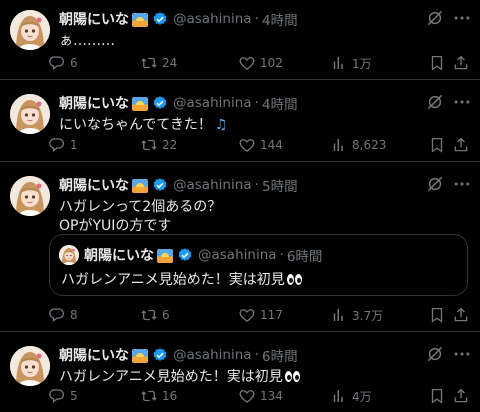 This screenshot has height=412, width=480. I want to click on quoted-tweet-header: 朝陽にいな @asahinina · 6時間, so click(203, 255).